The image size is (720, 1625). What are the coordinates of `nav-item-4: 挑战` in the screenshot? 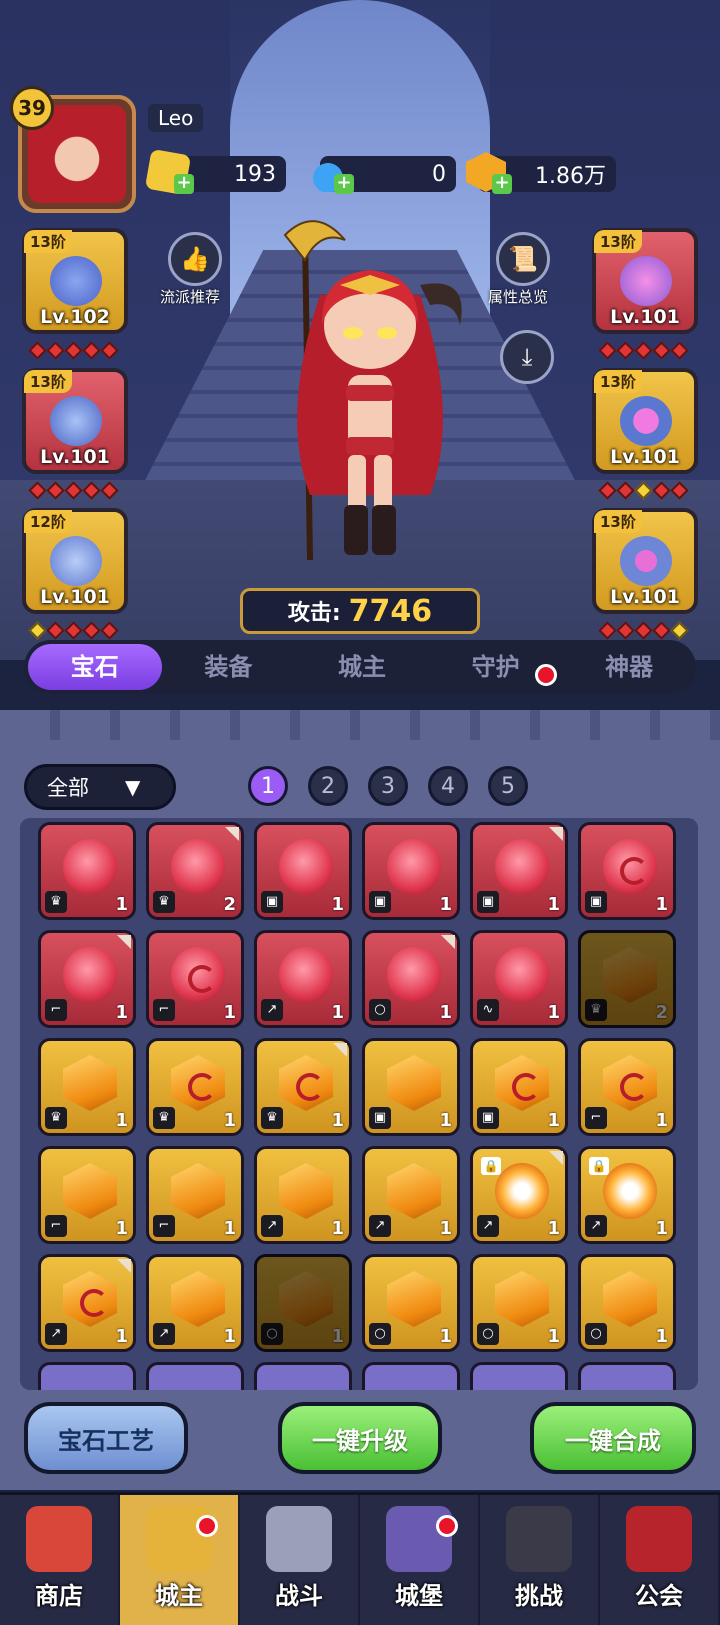 It's located at (540, 1560).